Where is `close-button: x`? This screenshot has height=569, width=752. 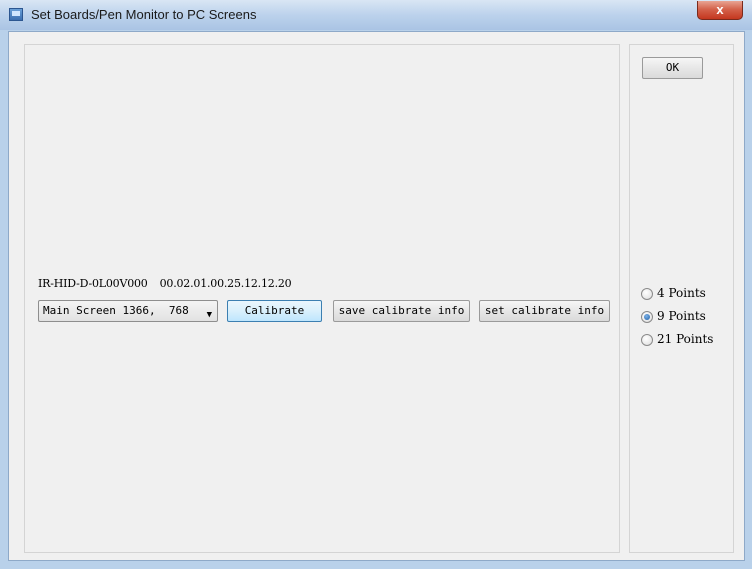 close-button: x is located at coordinates (720, 10).